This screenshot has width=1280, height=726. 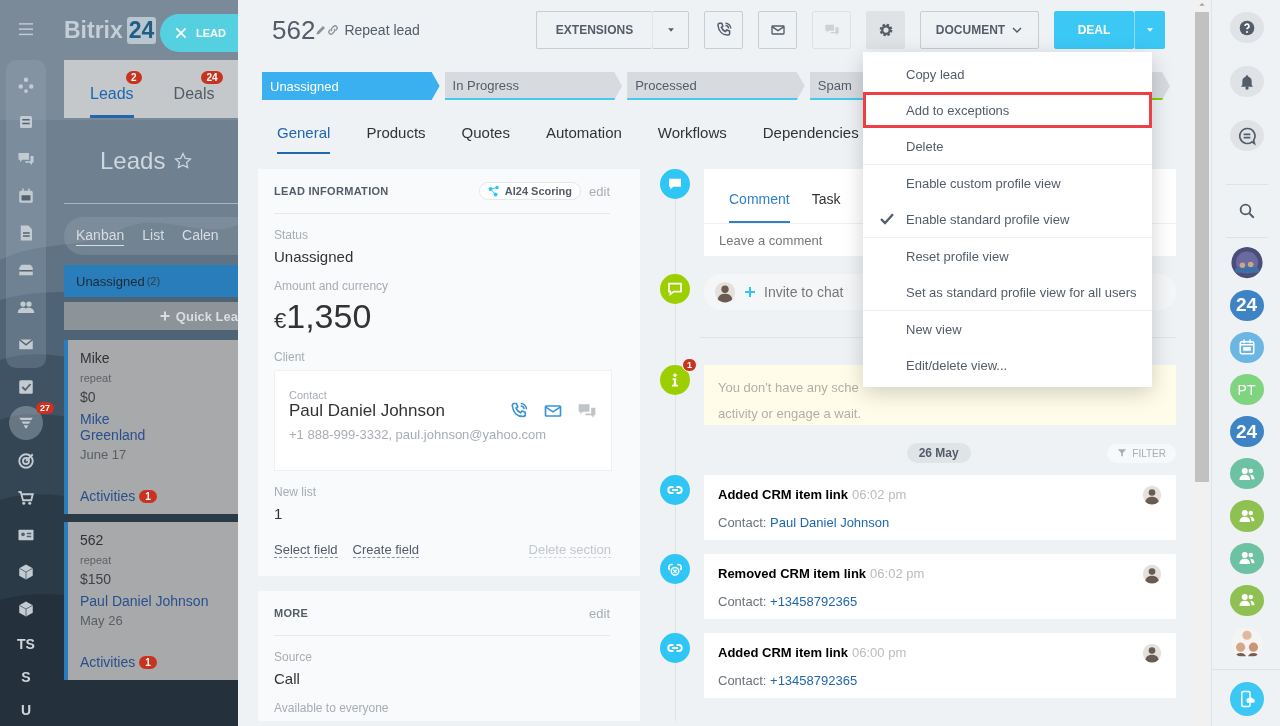 I want to click on field-value: 1, so click(x=279, y=513).